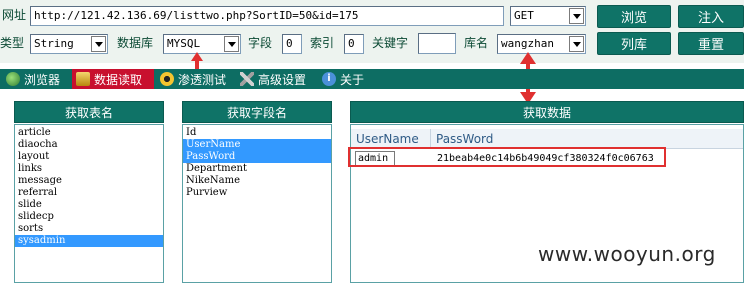 This screenshot has height=283, width=744. I want to click on inject-button: 注入, so click(711, 16).